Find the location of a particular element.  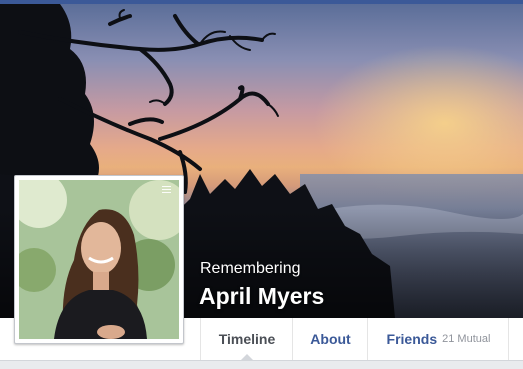

memorial-label: Remembering is located at coordinates (250, 268).